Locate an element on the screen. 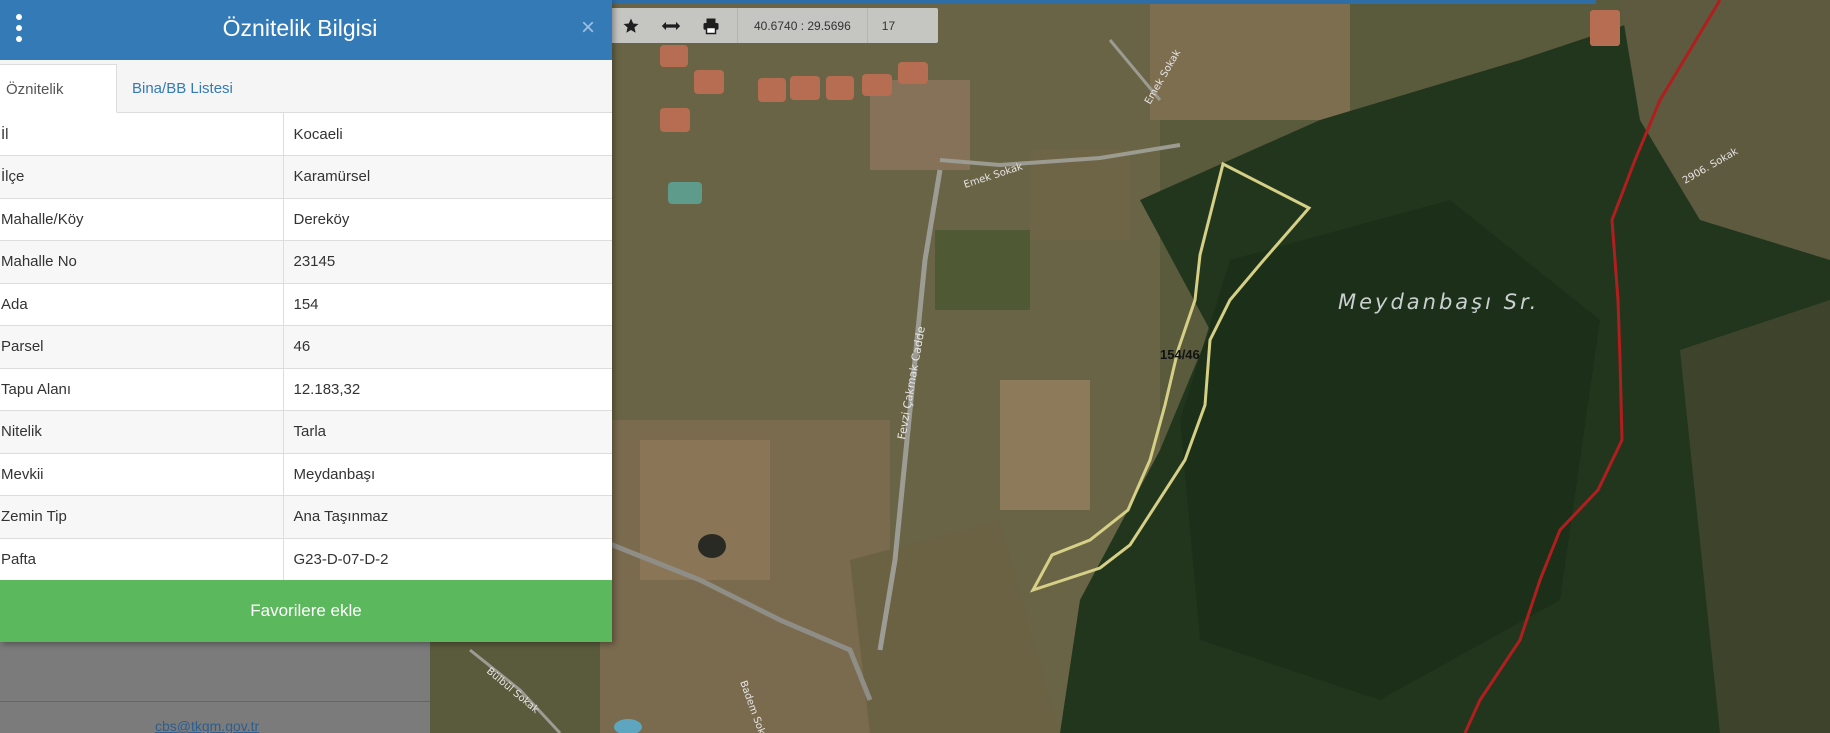  table-row: Mahalle/Köy Dereköy is located at coordinates (306, 219).